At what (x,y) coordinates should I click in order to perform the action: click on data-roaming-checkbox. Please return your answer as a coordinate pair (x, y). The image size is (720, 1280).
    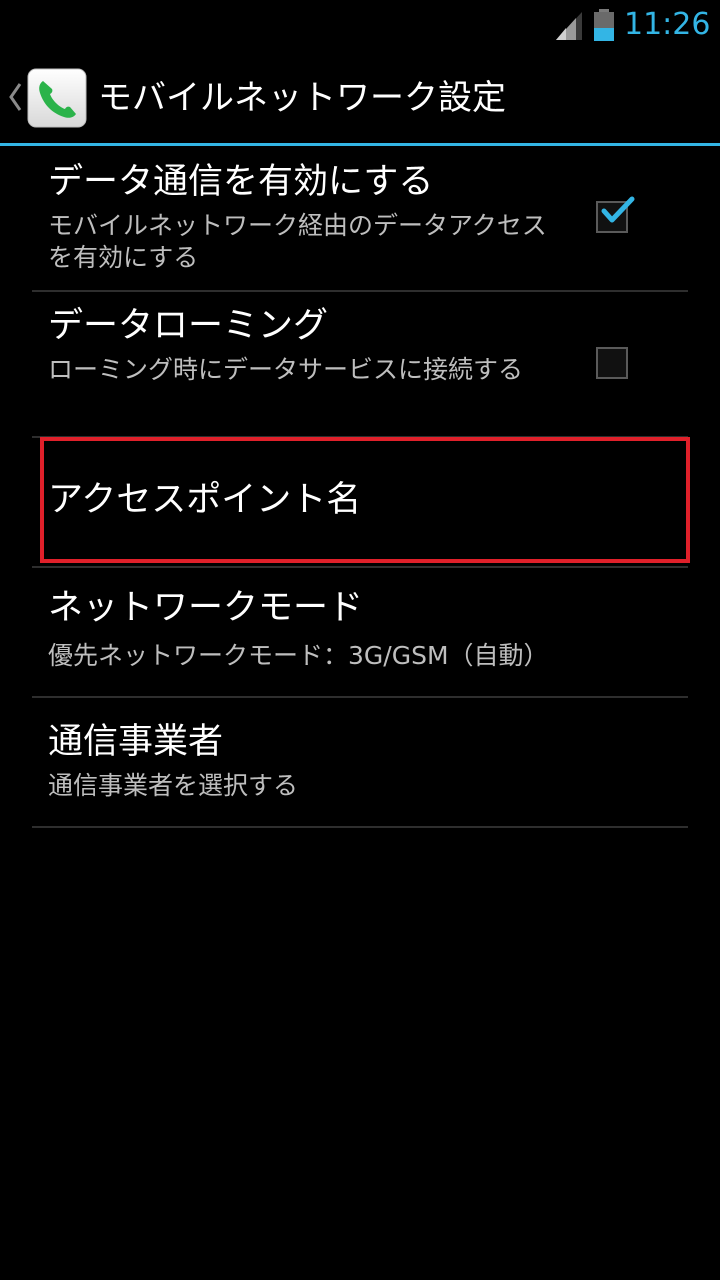
    Looking at the image, I should click on (612, 363).